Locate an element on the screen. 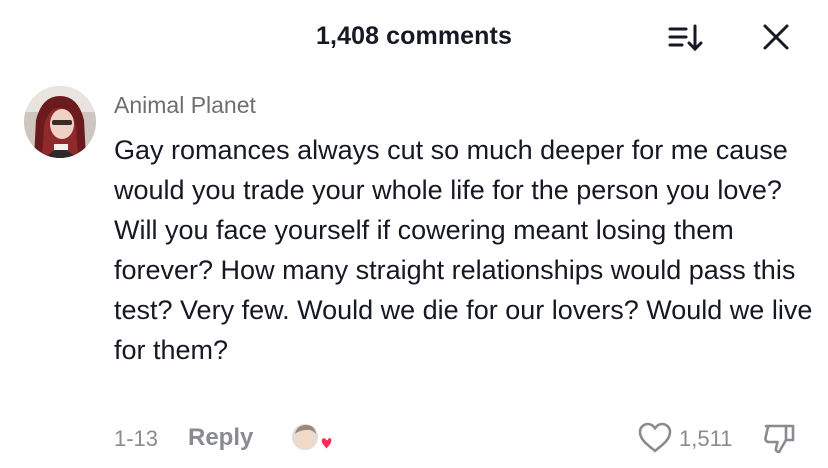 This screenshot has width=828, height=468. user-avatar is located at coordinates (60, 122).